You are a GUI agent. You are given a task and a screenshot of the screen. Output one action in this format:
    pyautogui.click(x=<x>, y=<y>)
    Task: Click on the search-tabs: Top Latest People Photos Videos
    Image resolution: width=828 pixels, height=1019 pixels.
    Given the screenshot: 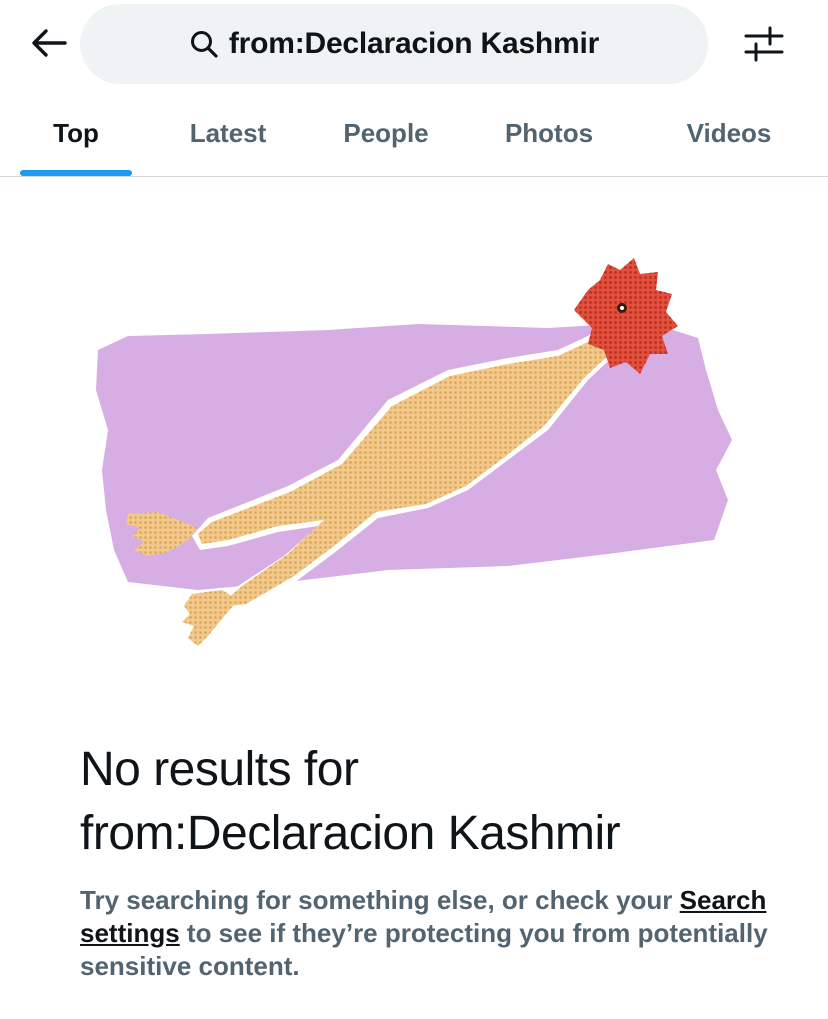 What is the action you would take?
    pyautogui.click(x=414, y=133)
    